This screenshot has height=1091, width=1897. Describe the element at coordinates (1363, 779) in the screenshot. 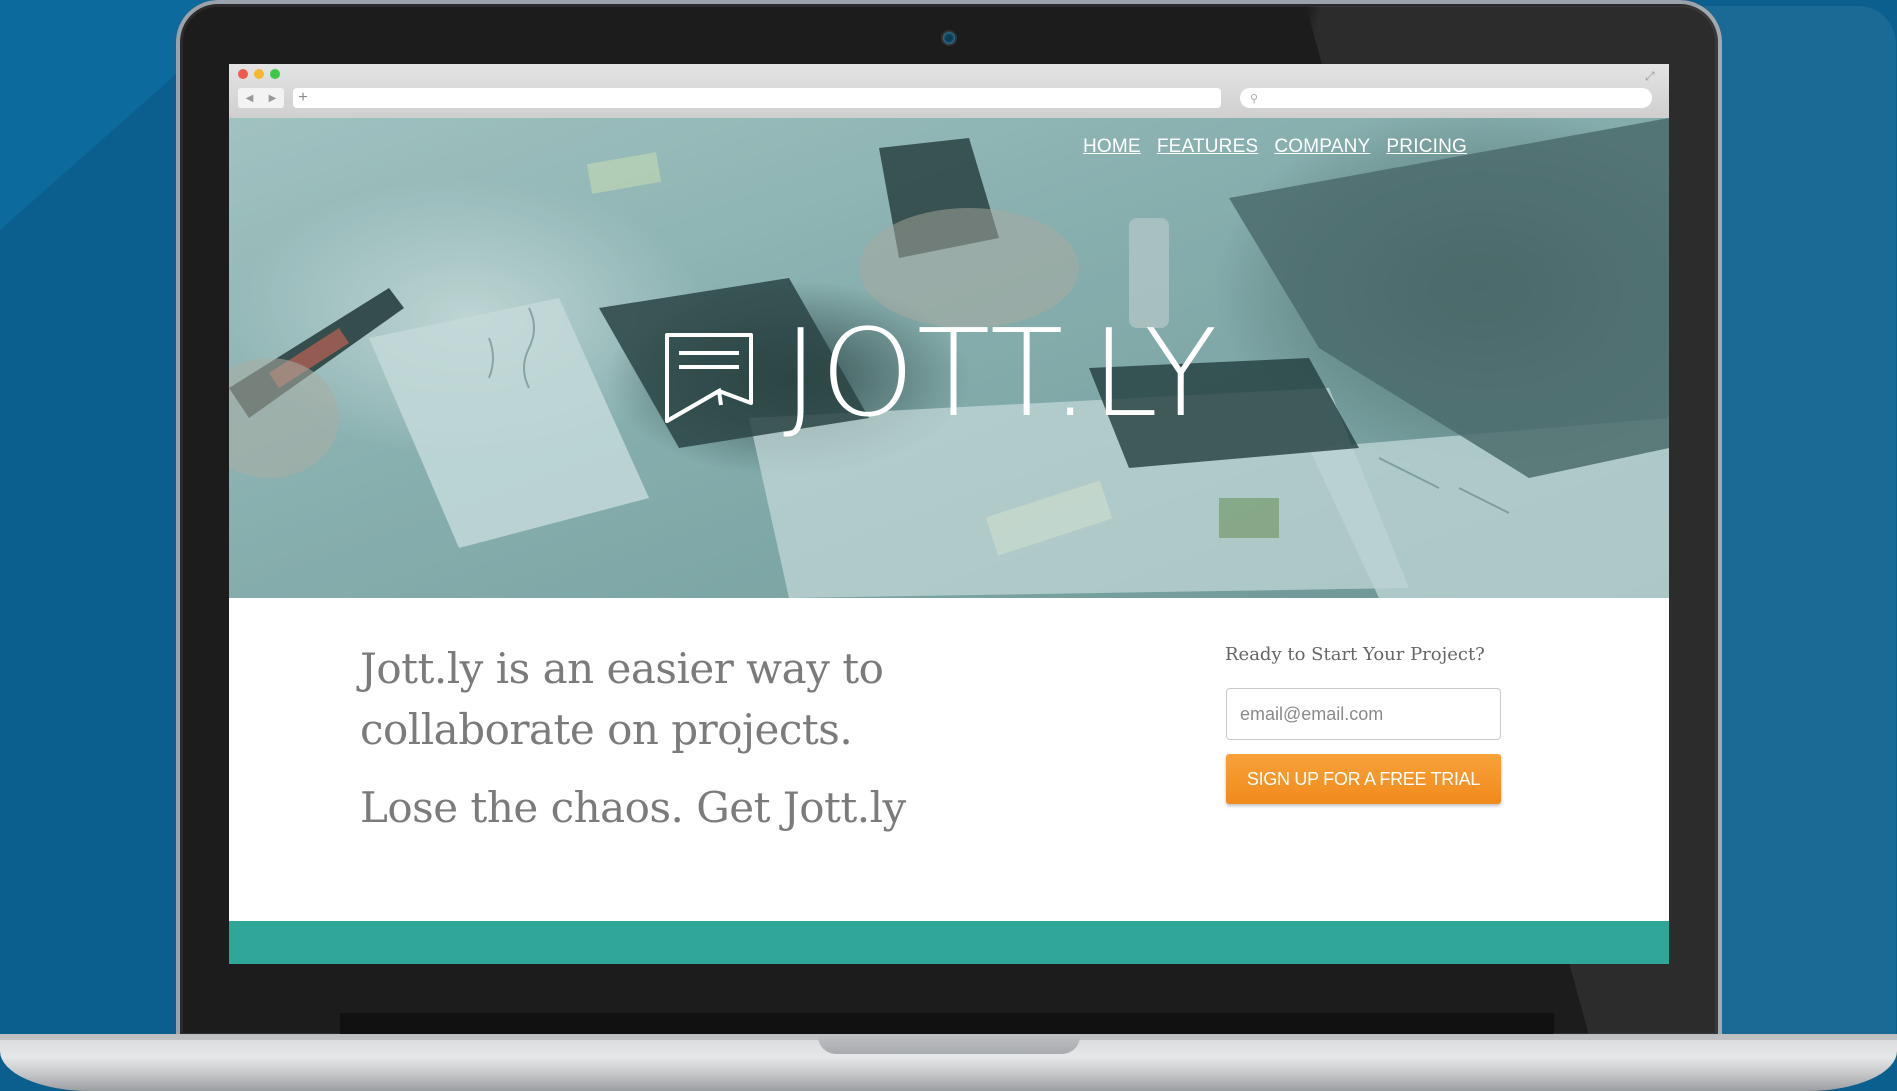

I see `signup-button: SIGN UP FOR A FREE TRIAL` at that location.